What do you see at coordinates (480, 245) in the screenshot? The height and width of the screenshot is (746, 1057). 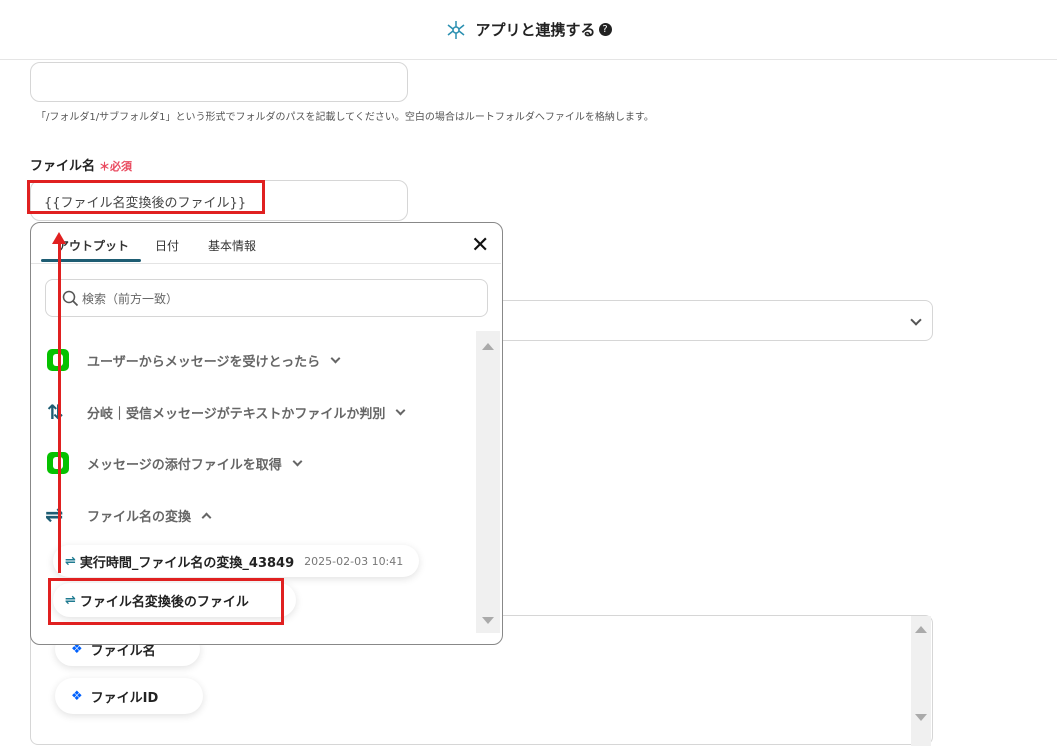 I see `close-icon: ✕` at bounding box center [480, 245].